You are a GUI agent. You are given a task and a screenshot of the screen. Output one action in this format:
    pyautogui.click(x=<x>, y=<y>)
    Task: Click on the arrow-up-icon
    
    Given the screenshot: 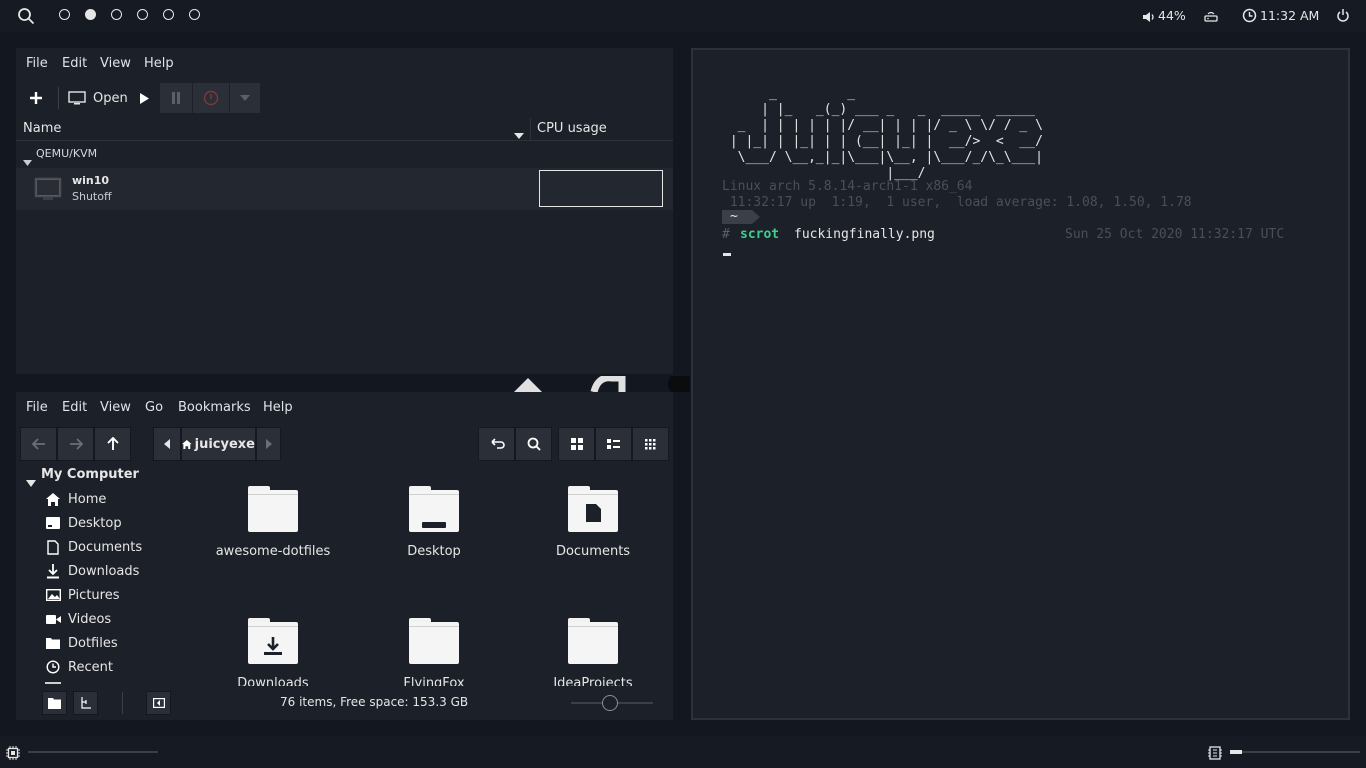 What is the action you would take?
    pyautogui.click(x=112, y=443)
    